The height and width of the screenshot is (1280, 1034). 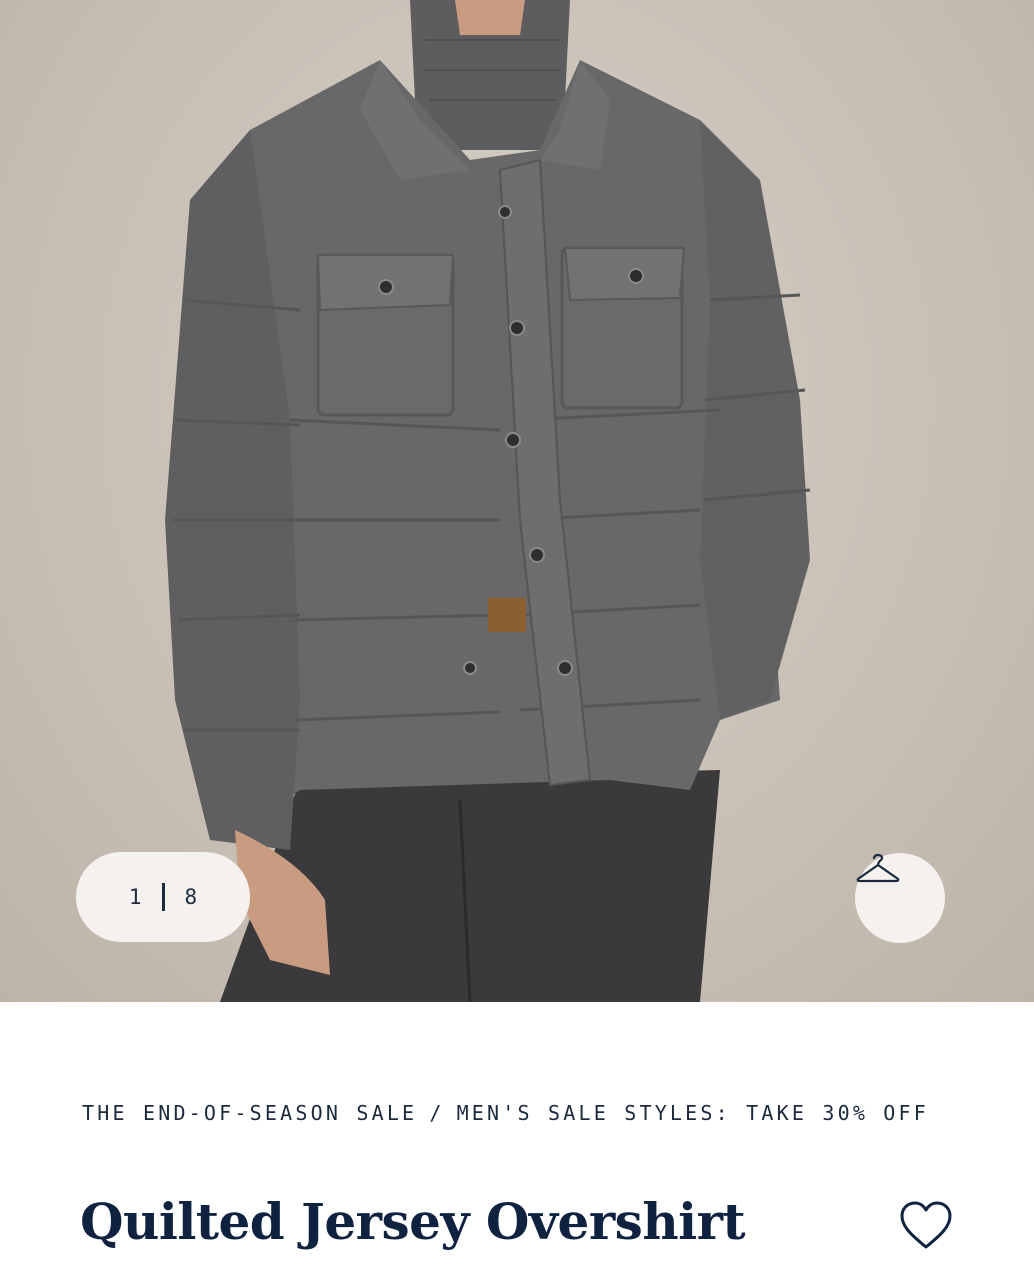 I want to click on hanger-icon, so click(x=878, y=868).